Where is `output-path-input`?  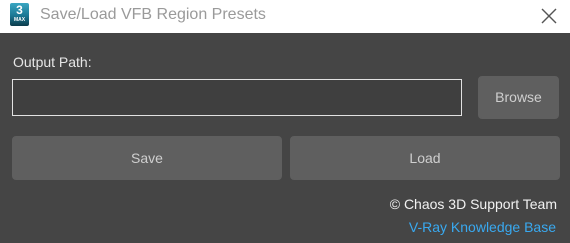
output-path-input is located at coordinates (237, 97).